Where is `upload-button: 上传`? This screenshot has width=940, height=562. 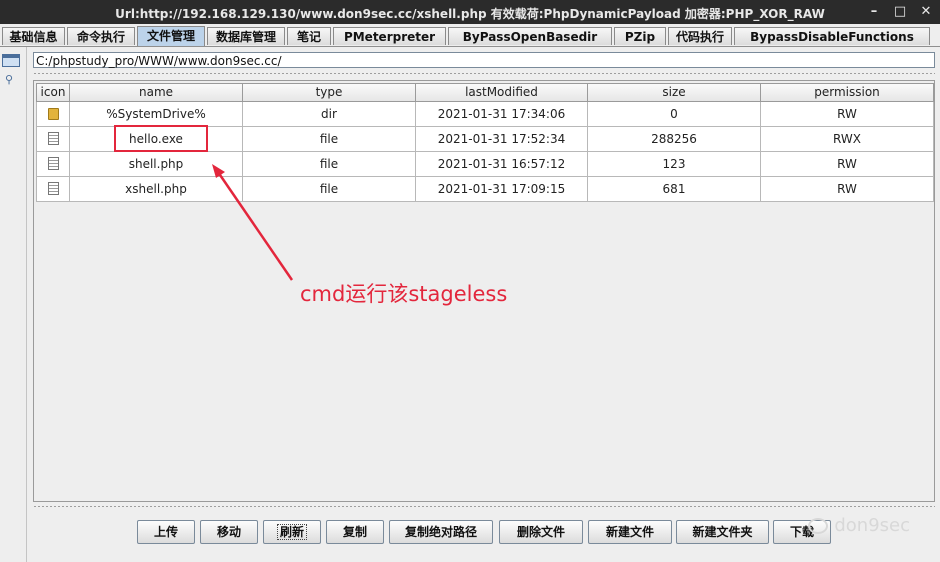 upload-button: 上传 is located at coordinates (166, 532).